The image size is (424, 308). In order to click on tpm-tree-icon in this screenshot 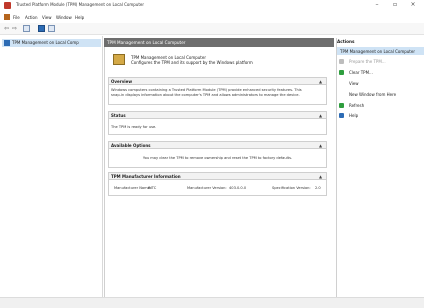, I will do `click(7, 43)`.